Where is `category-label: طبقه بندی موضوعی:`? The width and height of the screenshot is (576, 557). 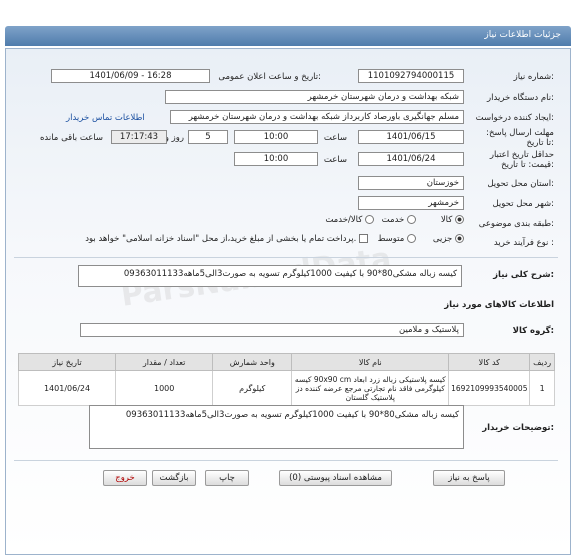
category-label: طبقه بندی موضوعی: is located at coordinates (516, 224).